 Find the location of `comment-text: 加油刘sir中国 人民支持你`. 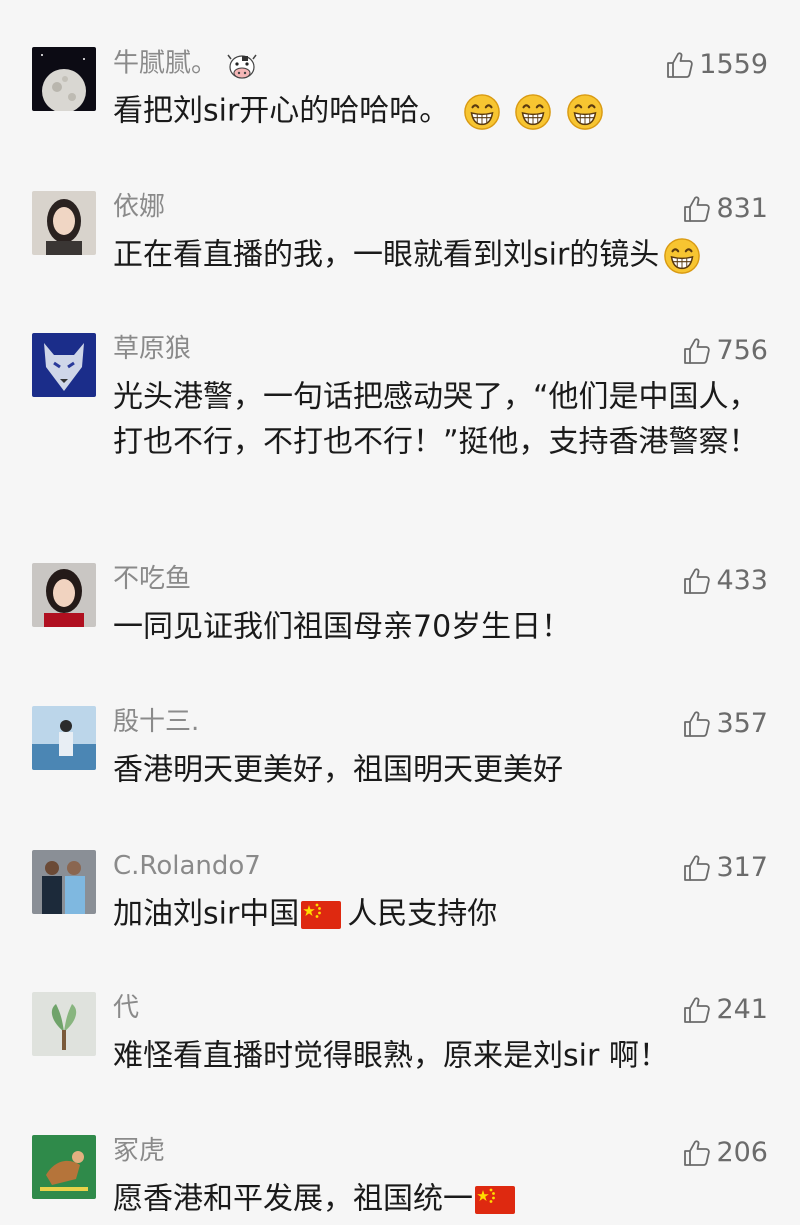

comment-text: 加油刘sir中国 人民支持你 is located at coordinates (305, 914).